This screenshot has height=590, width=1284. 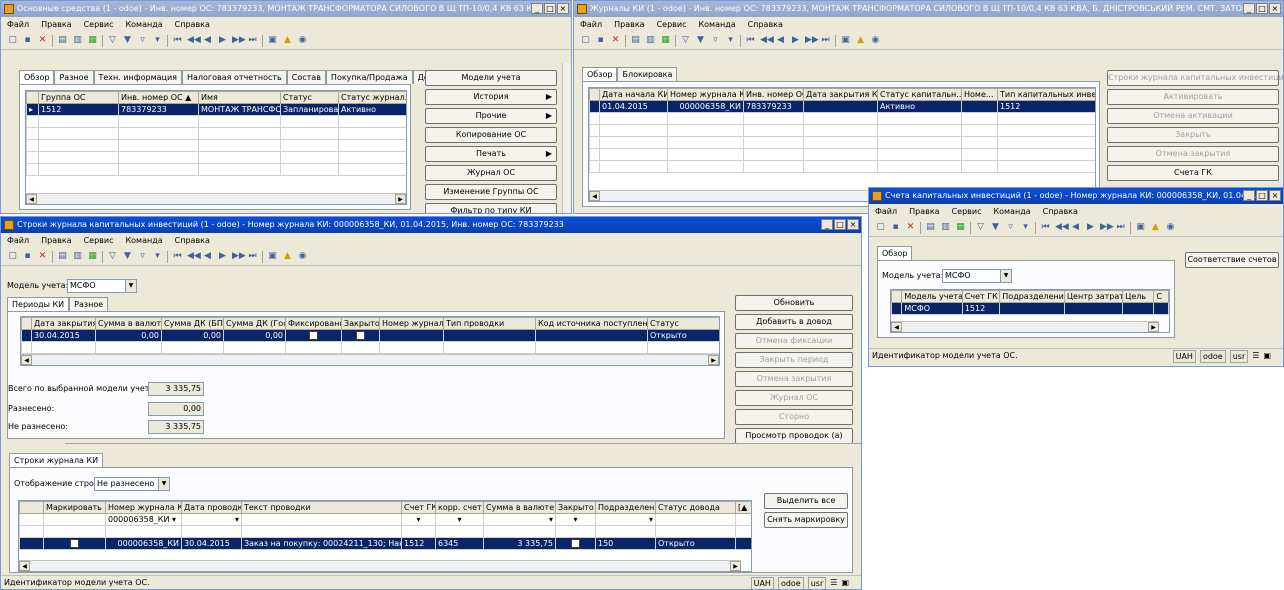 I want to click on prev-page-icon: ◀◀, so click(x=194, y=40).